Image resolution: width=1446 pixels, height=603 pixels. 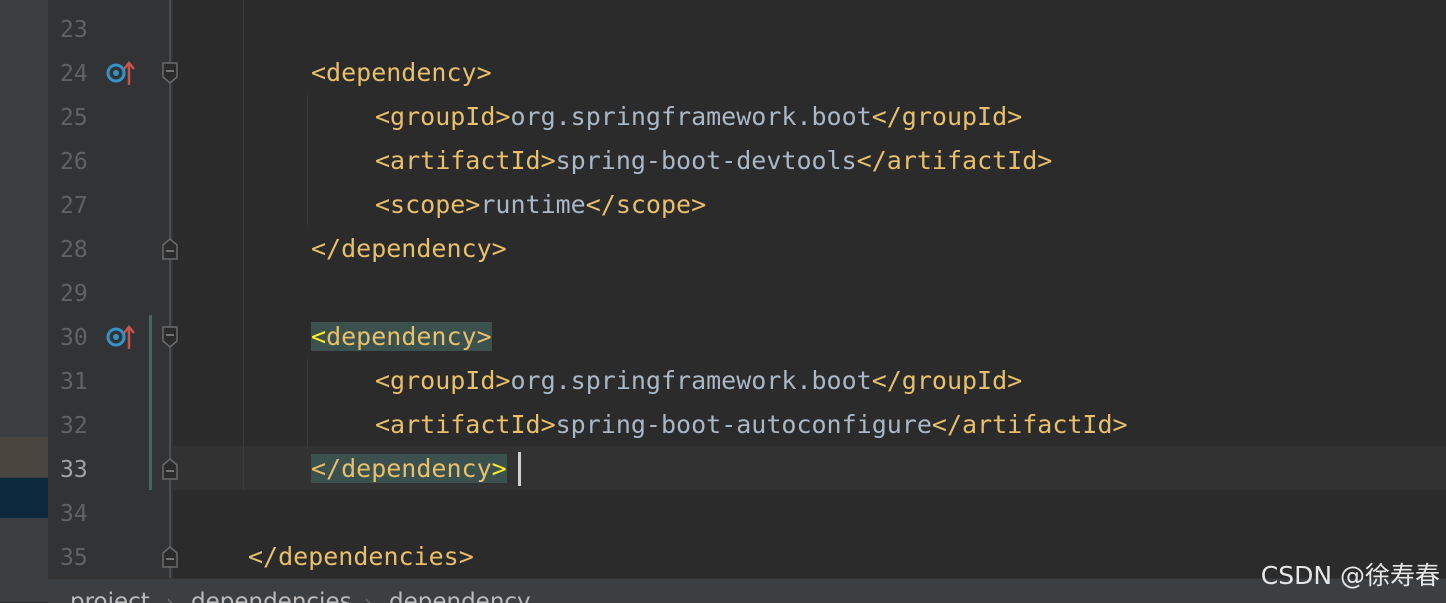 I want to click on code-line: </dependency>, so click(x=409, y=249).